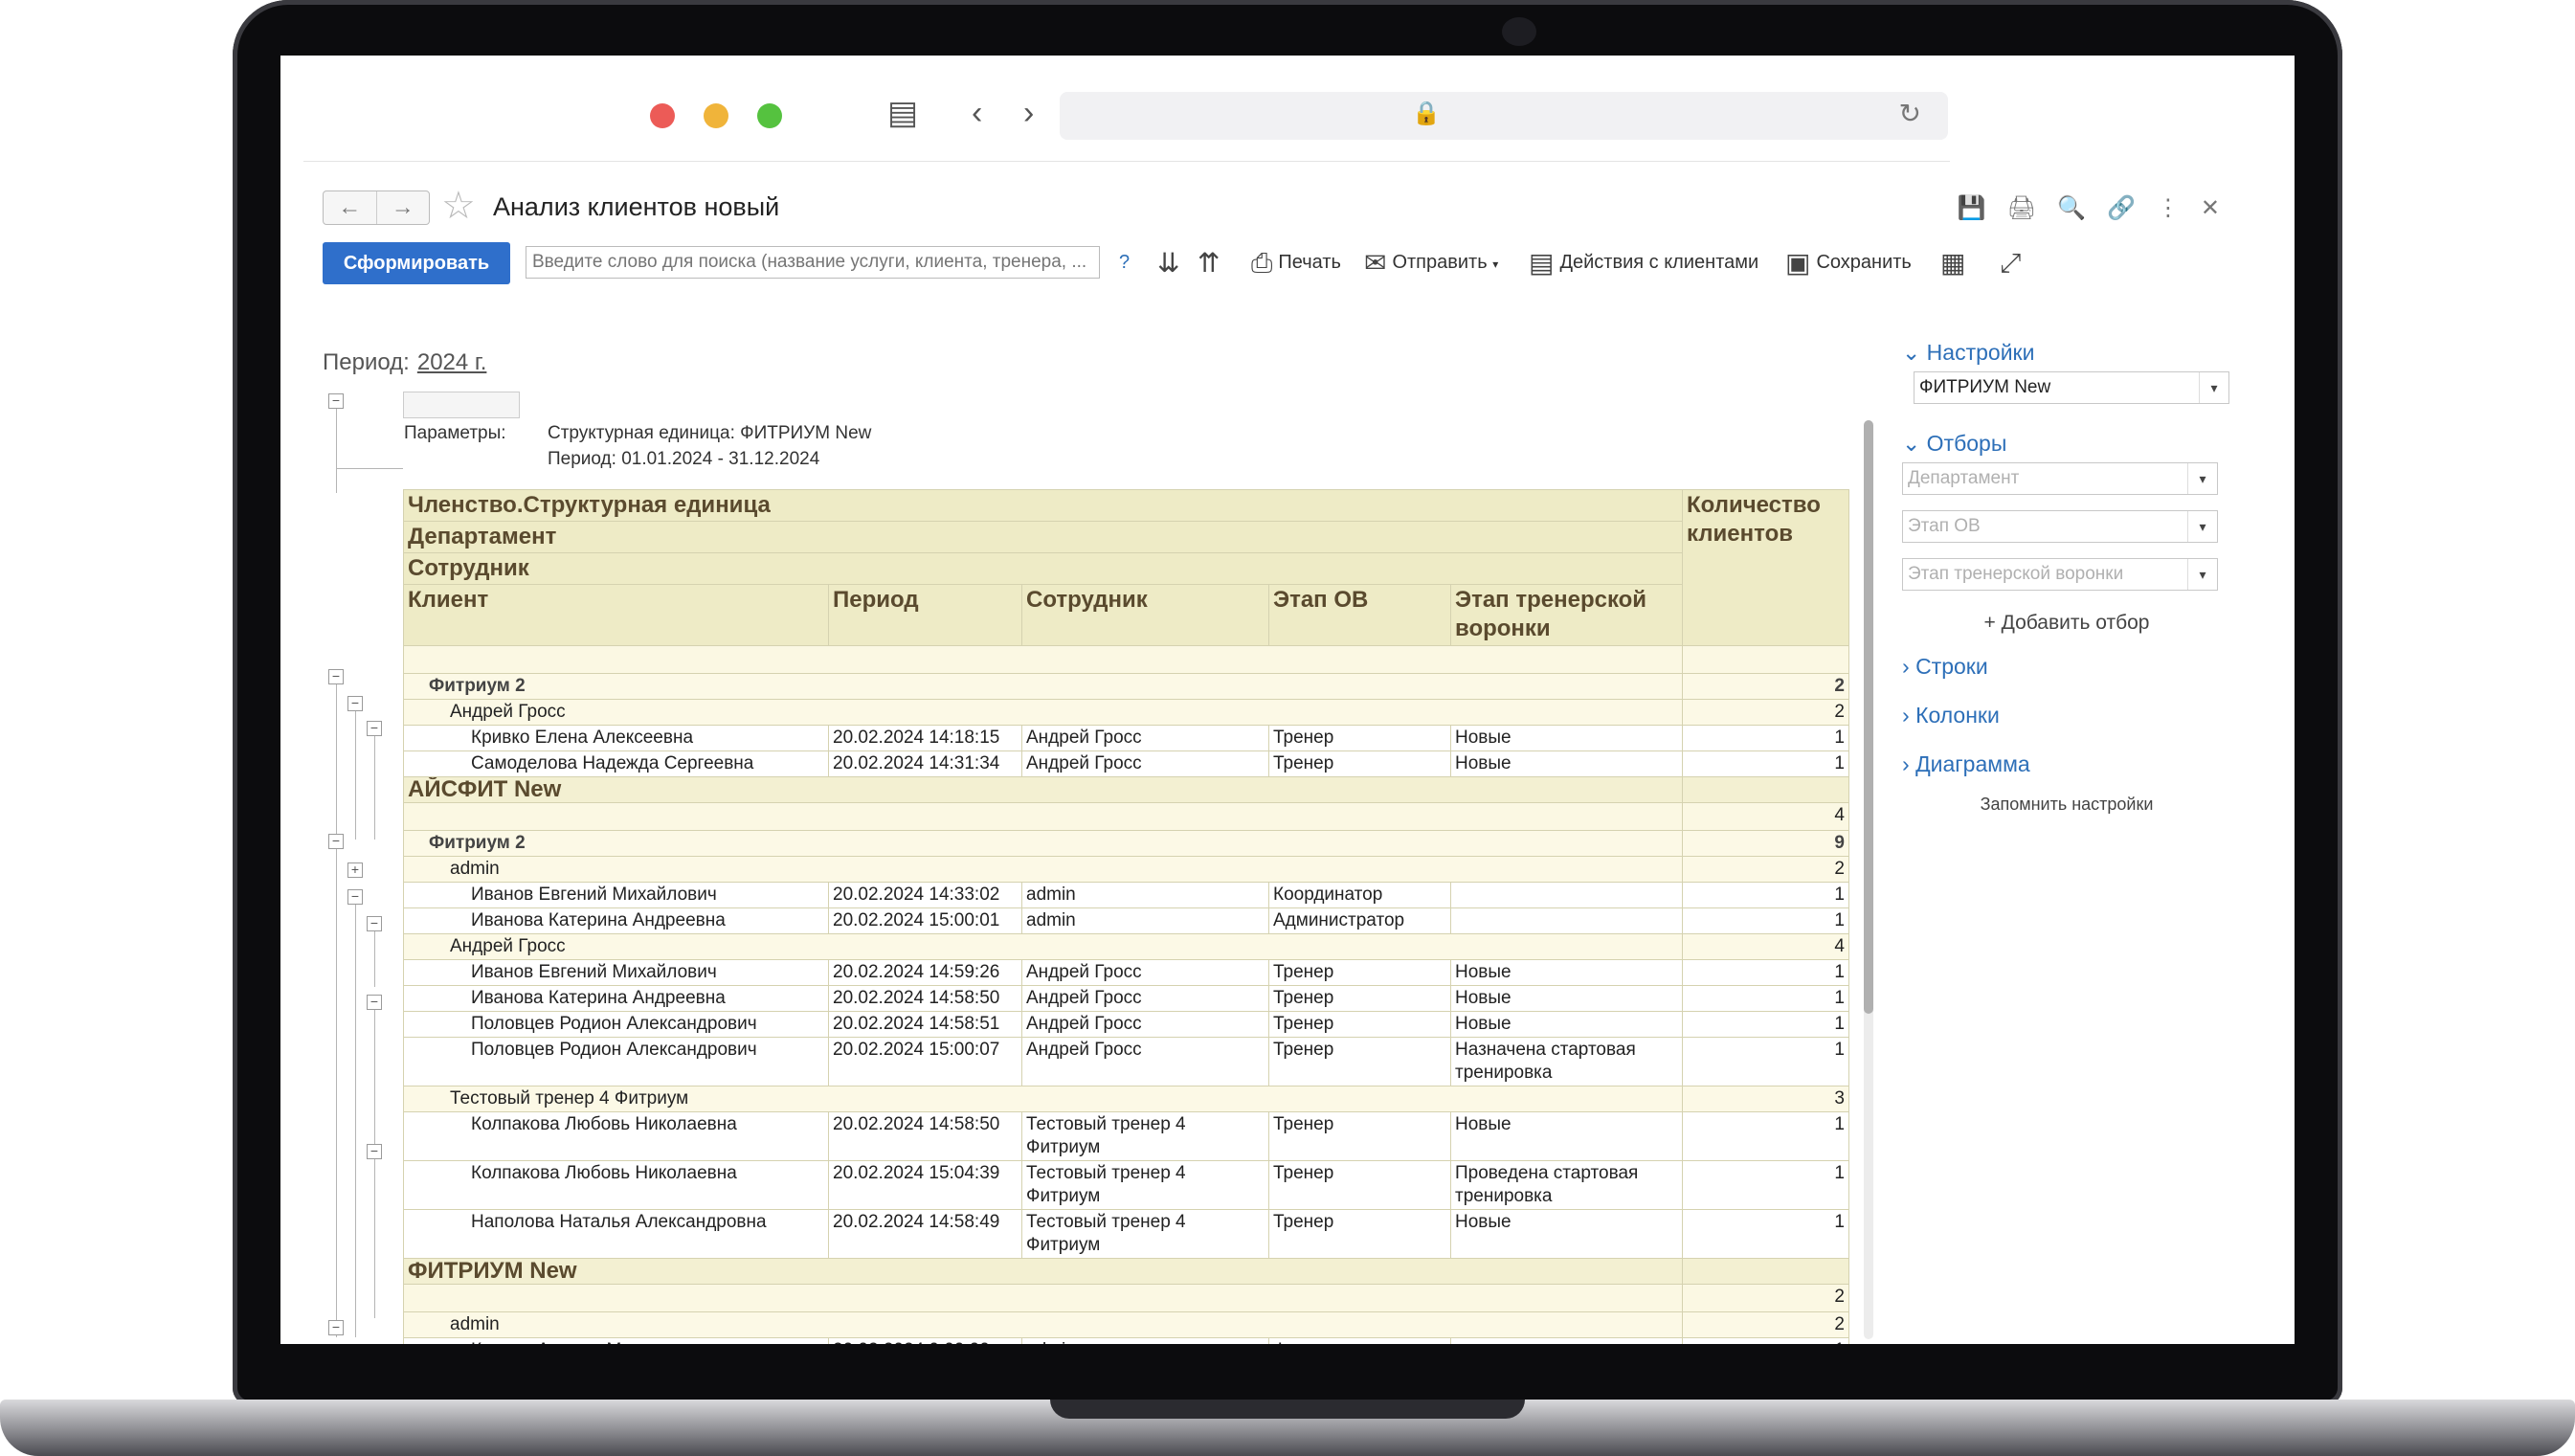 The image size is (2575, 1456). What do you see at coordinates (977, 113) in the screenshot?
I see `back-icon: ‹` at bounding box center [977, 113].